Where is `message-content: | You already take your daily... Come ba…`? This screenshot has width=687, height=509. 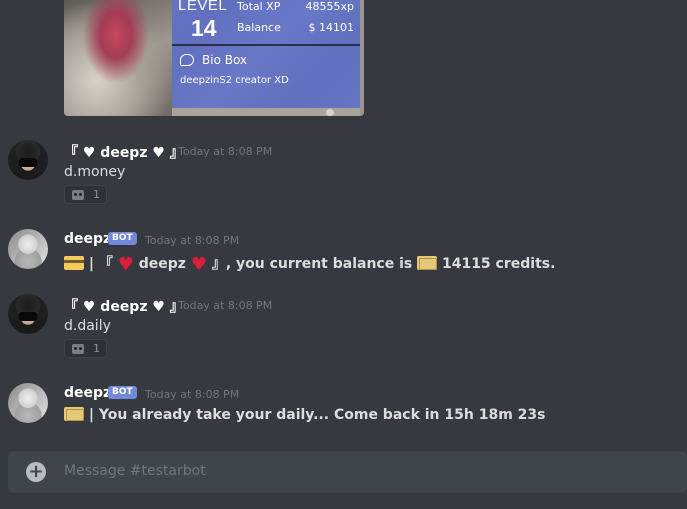
message-content: | You already take your daily... Come ba… is located at coordinates (304, 415).